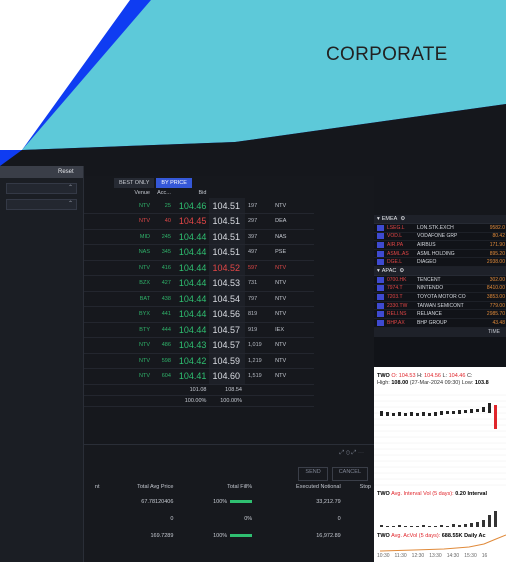  Describe the element at coordinates (229, 518) in the screenshot. I see `order-row: 0 0% 0` at that location.